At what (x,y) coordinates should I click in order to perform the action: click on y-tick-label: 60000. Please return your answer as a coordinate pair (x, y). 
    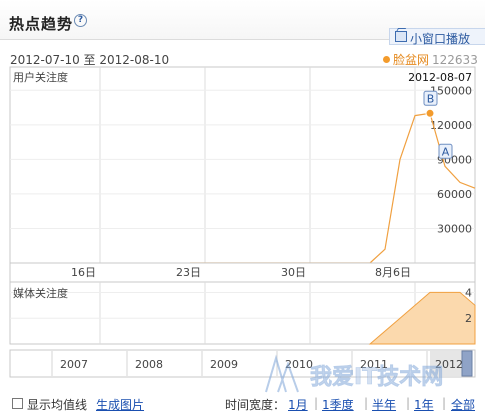
    Looking at the image, I should click on (454, 194).